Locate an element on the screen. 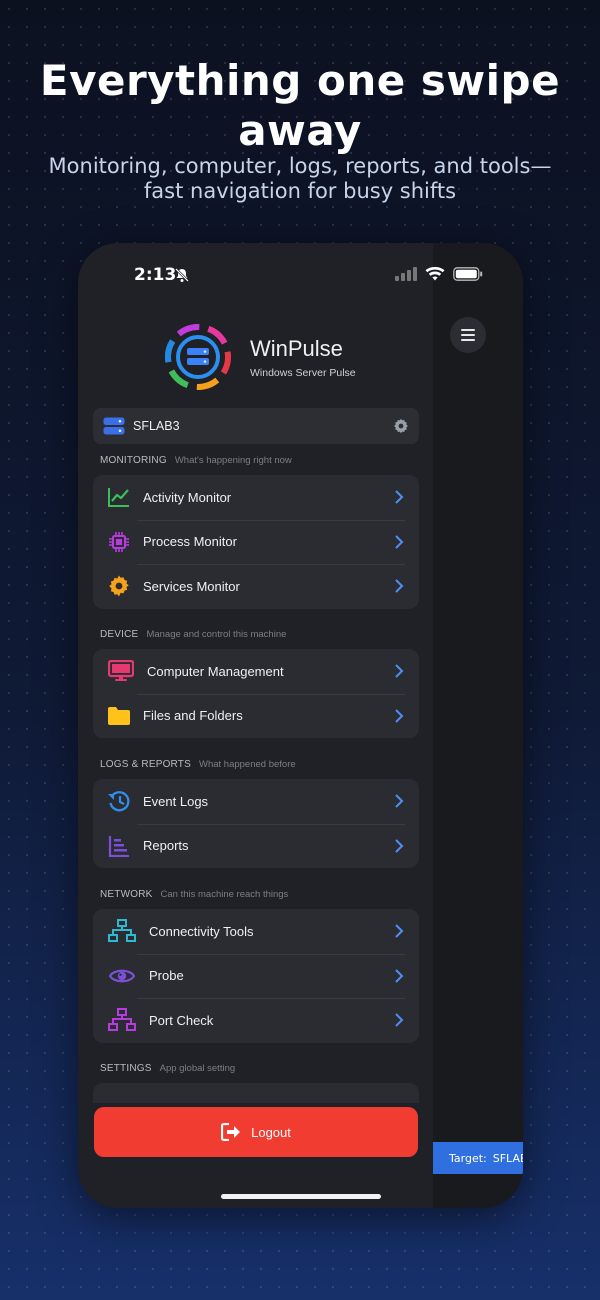  network-card: Connectivity Tools Probe Port Check is located at coordinates (256, 976).